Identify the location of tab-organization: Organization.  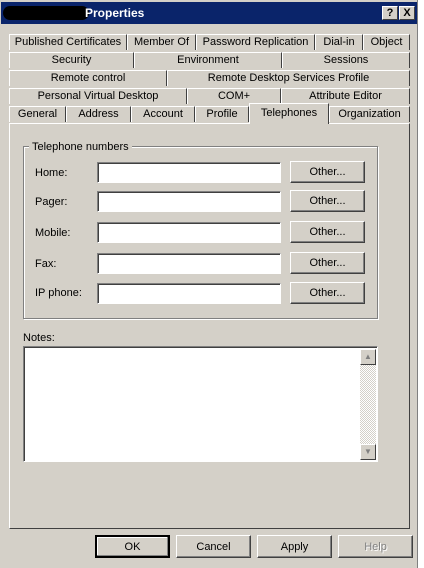
(369, 114).